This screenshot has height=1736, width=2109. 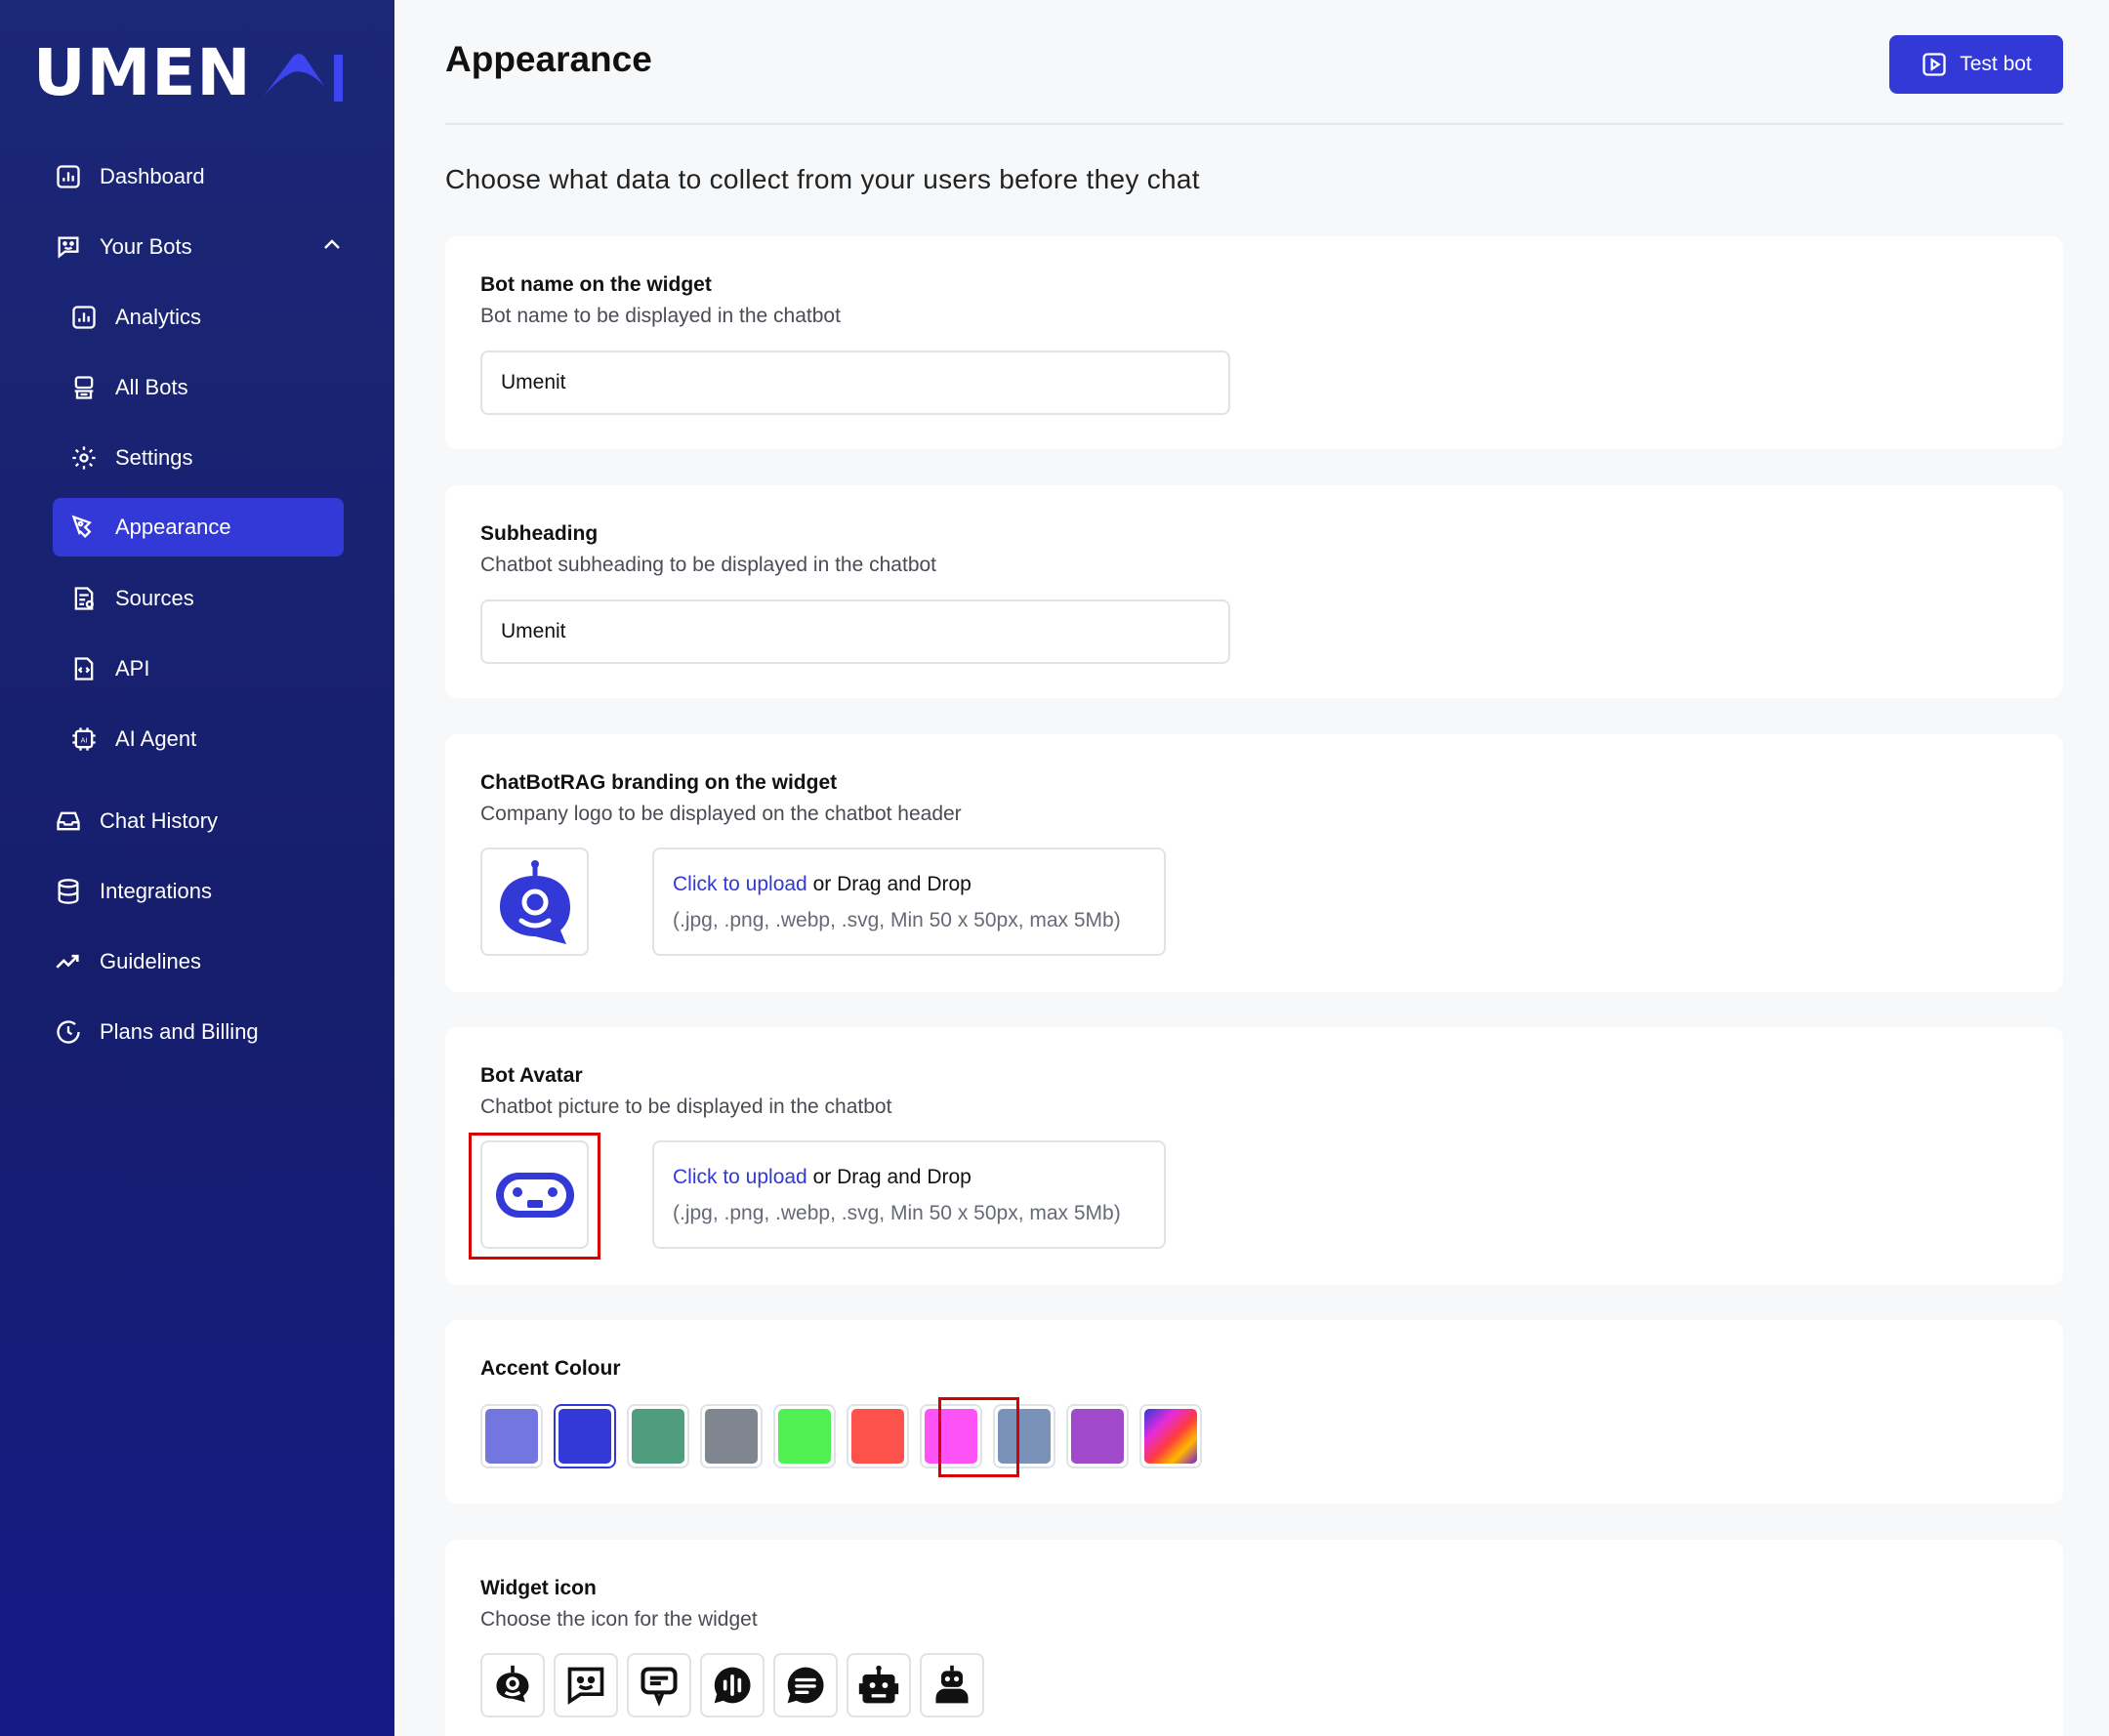 What do you see at coordinates (198, 598) in the screenshot?
I see `sidebar-item-sources: Sources` at bounding box center [198, 598].